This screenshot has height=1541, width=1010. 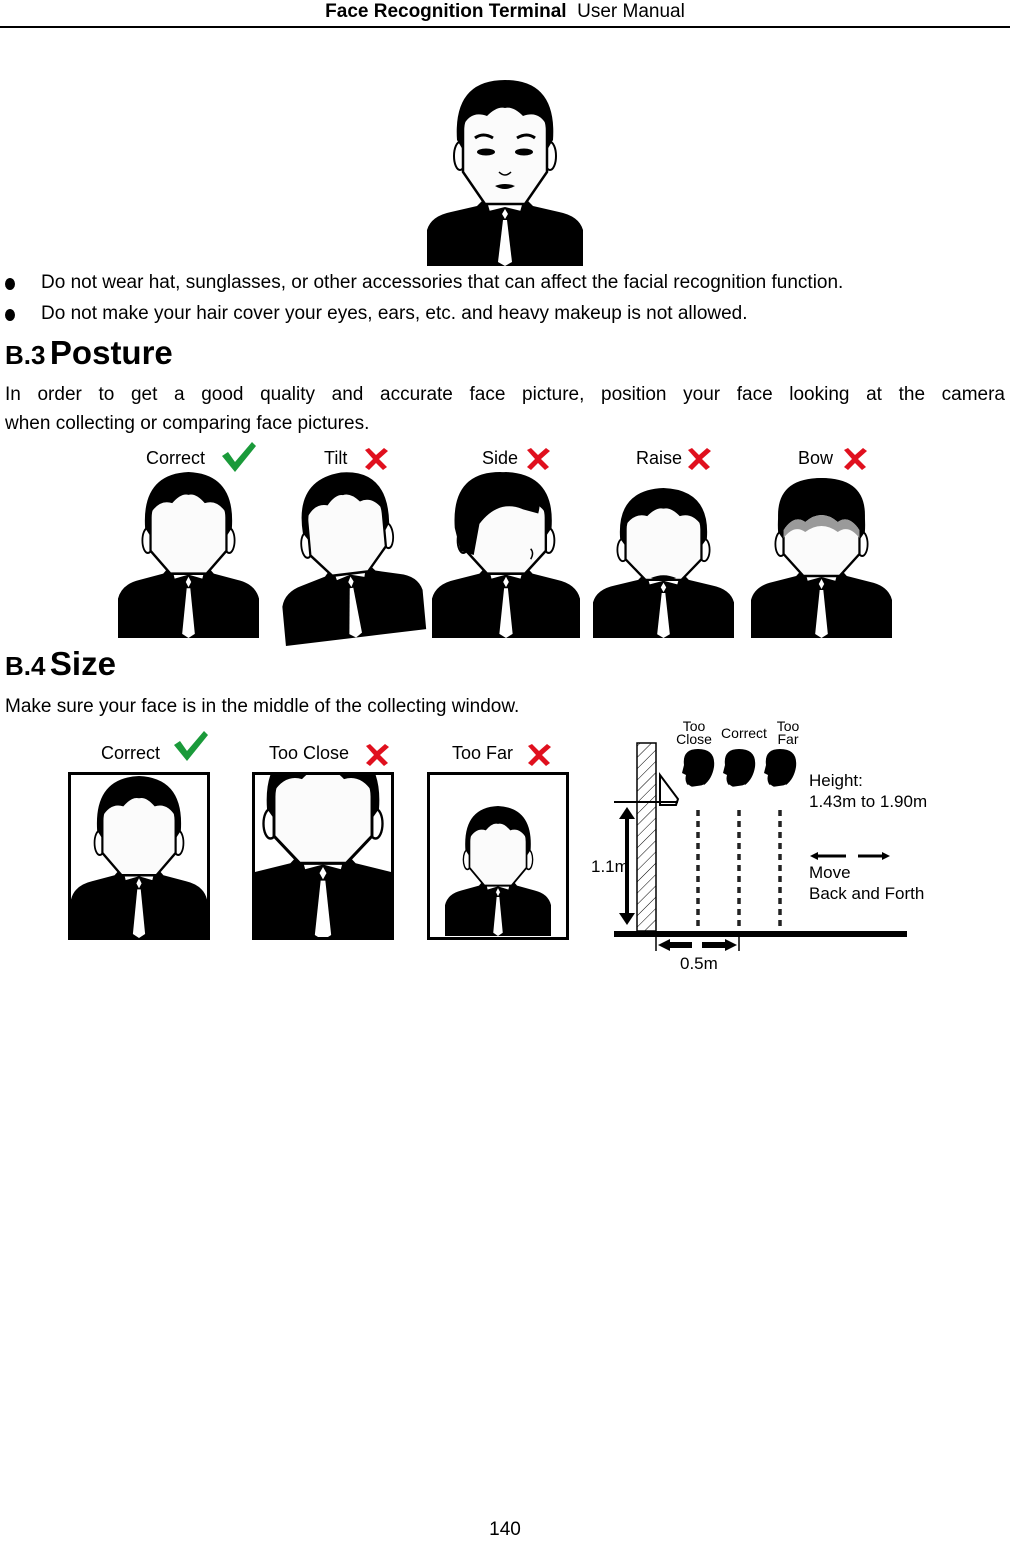 What do you see at coordinates (348, 555) in the screenshot?
I see `posture-figure-tilt` at bounding box center [348, 555].